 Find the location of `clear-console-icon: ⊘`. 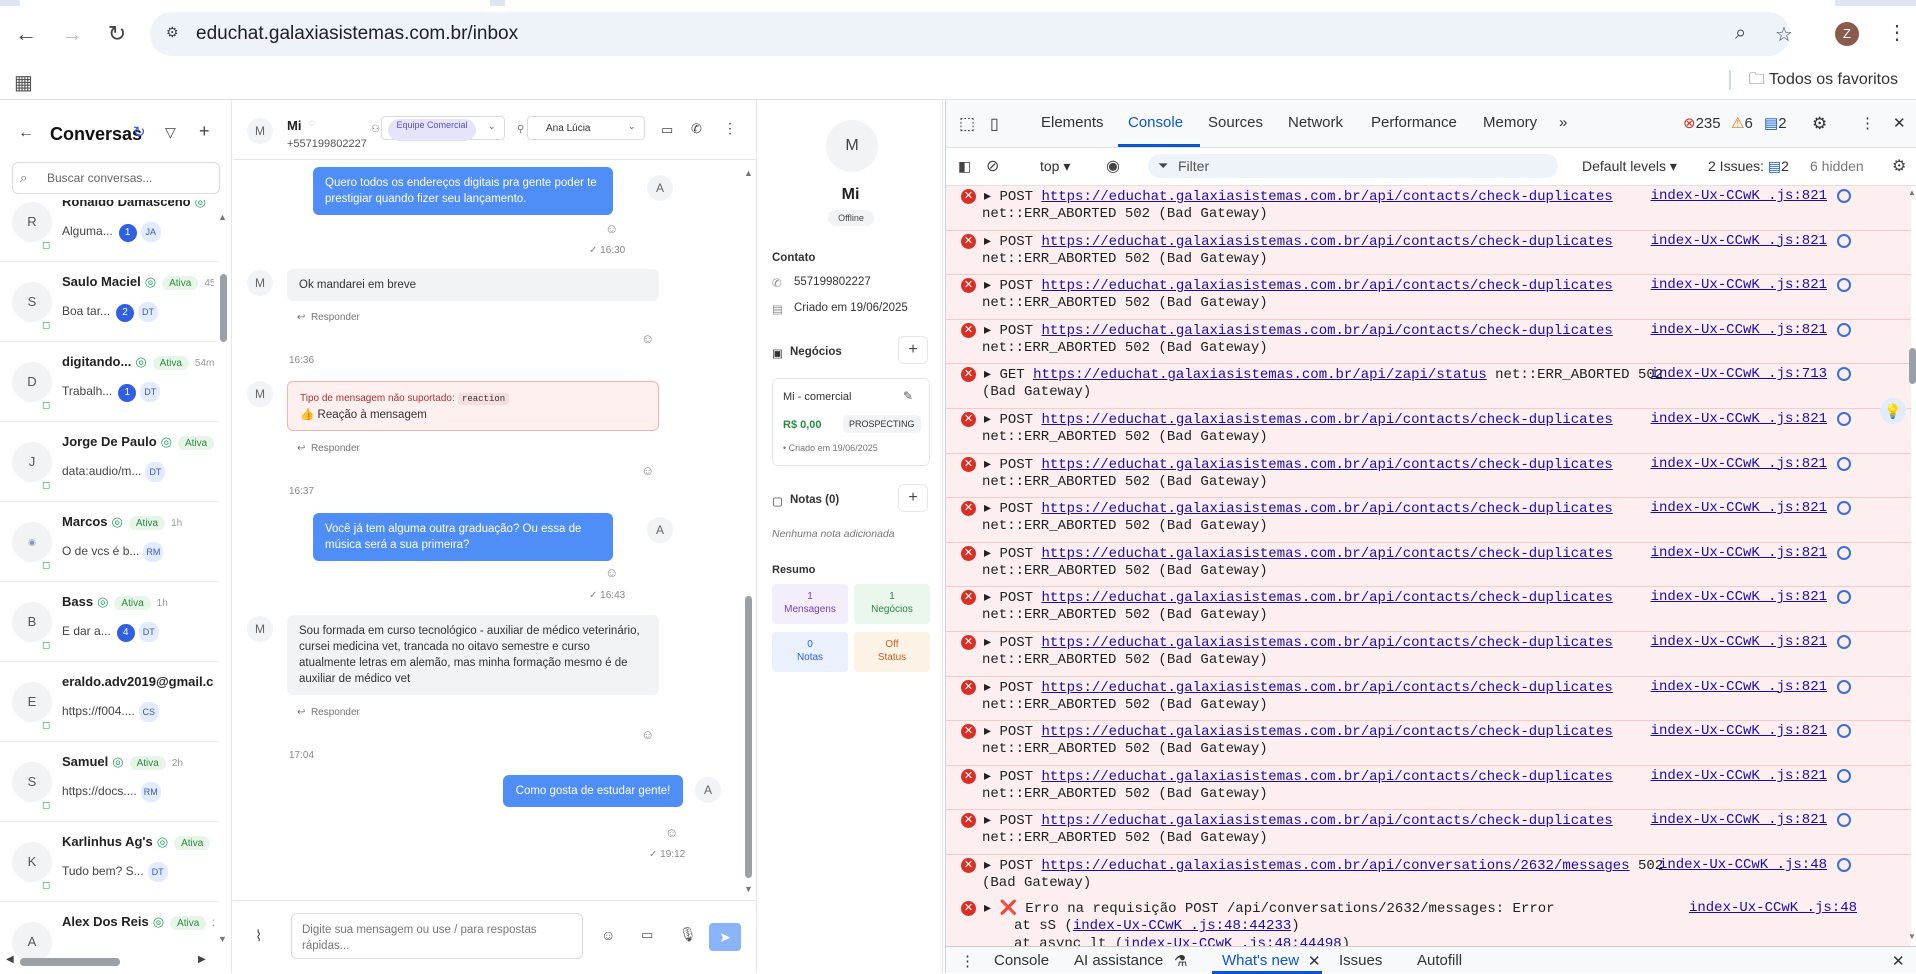

clear-console-icon: ⊘ is located at coordinates (992, 166).